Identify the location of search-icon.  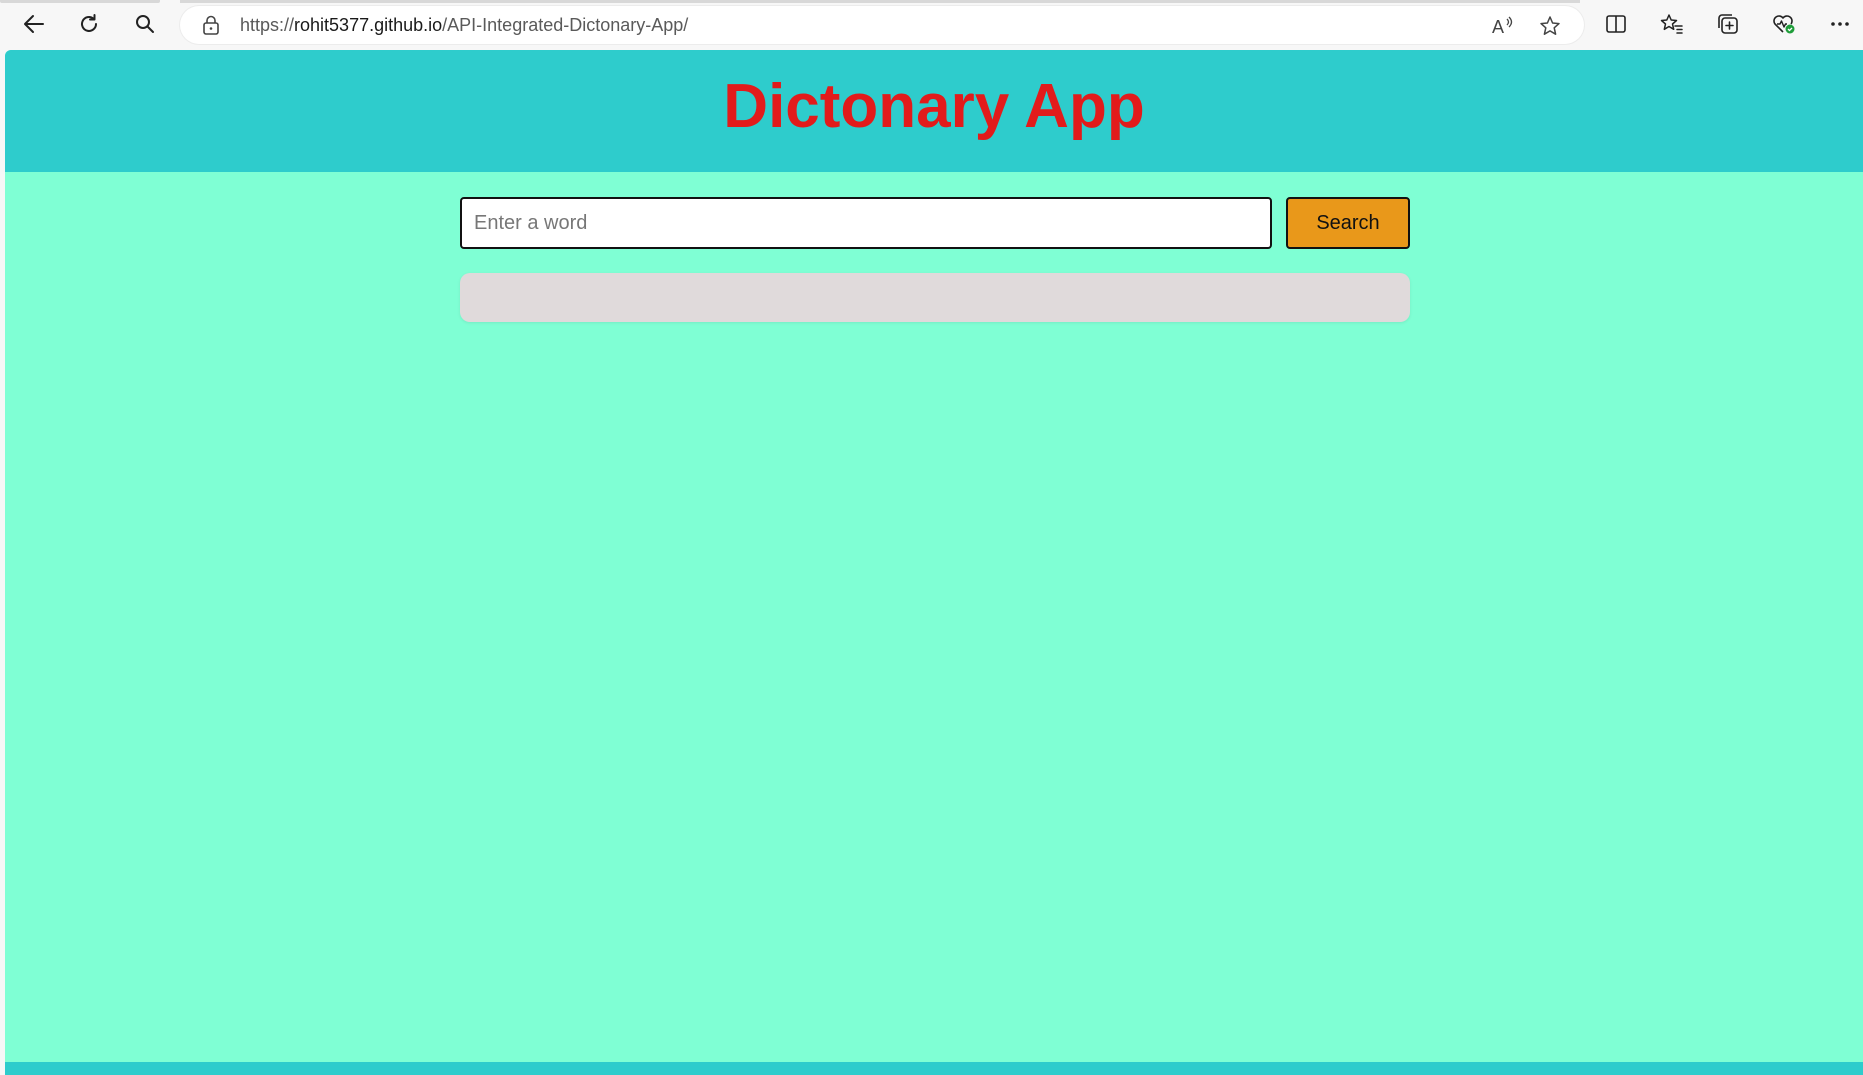
(145, 24).